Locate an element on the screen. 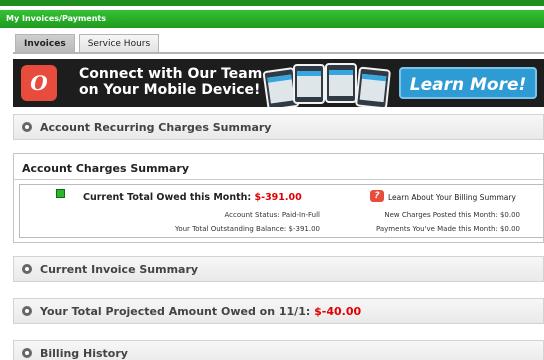  section-title: Current Invoice Summary is located at coordinates (119, 269).